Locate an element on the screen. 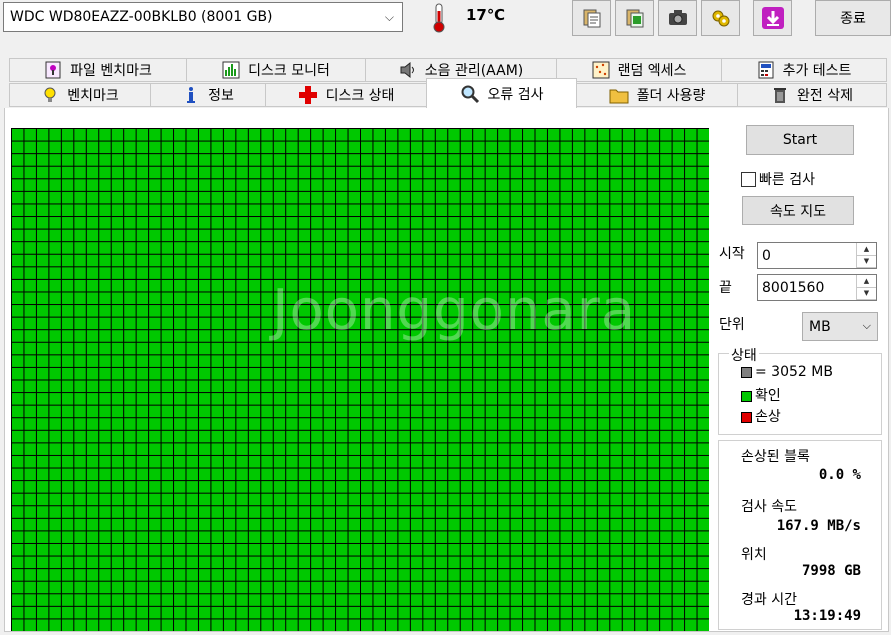 The width and height of the screenshot is (891, 635). start-button: Start is located at coordinates (800, 140).